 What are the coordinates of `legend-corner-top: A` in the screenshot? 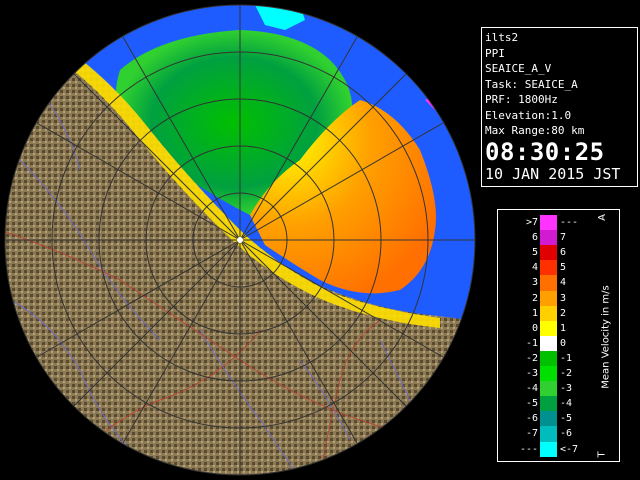 It's located at (602, 217).